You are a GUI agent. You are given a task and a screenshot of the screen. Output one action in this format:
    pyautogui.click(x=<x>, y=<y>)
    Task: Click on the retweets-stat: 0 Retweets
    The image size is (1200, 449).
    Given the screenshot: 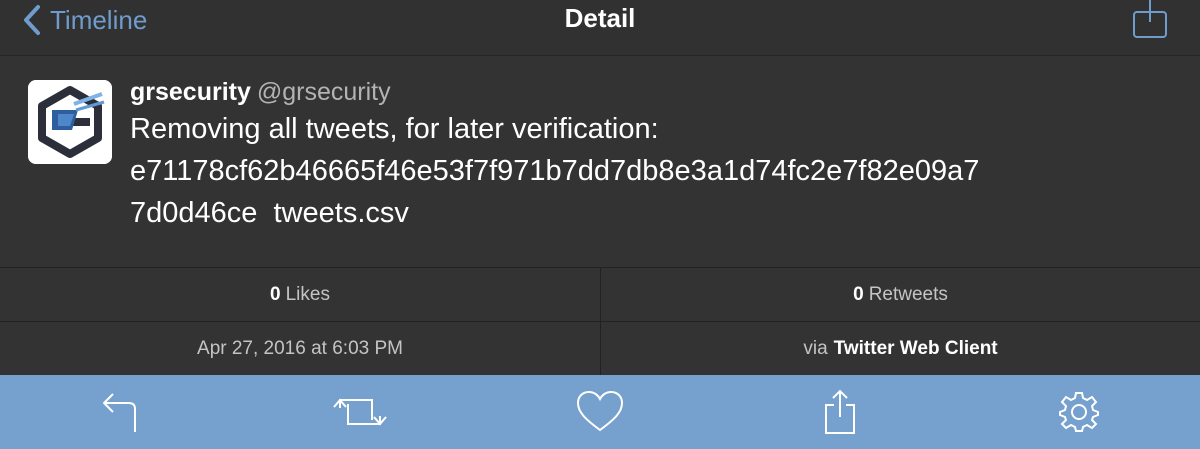 What is the action you would take?
    pyautogui.click(x=900, y=294)
    